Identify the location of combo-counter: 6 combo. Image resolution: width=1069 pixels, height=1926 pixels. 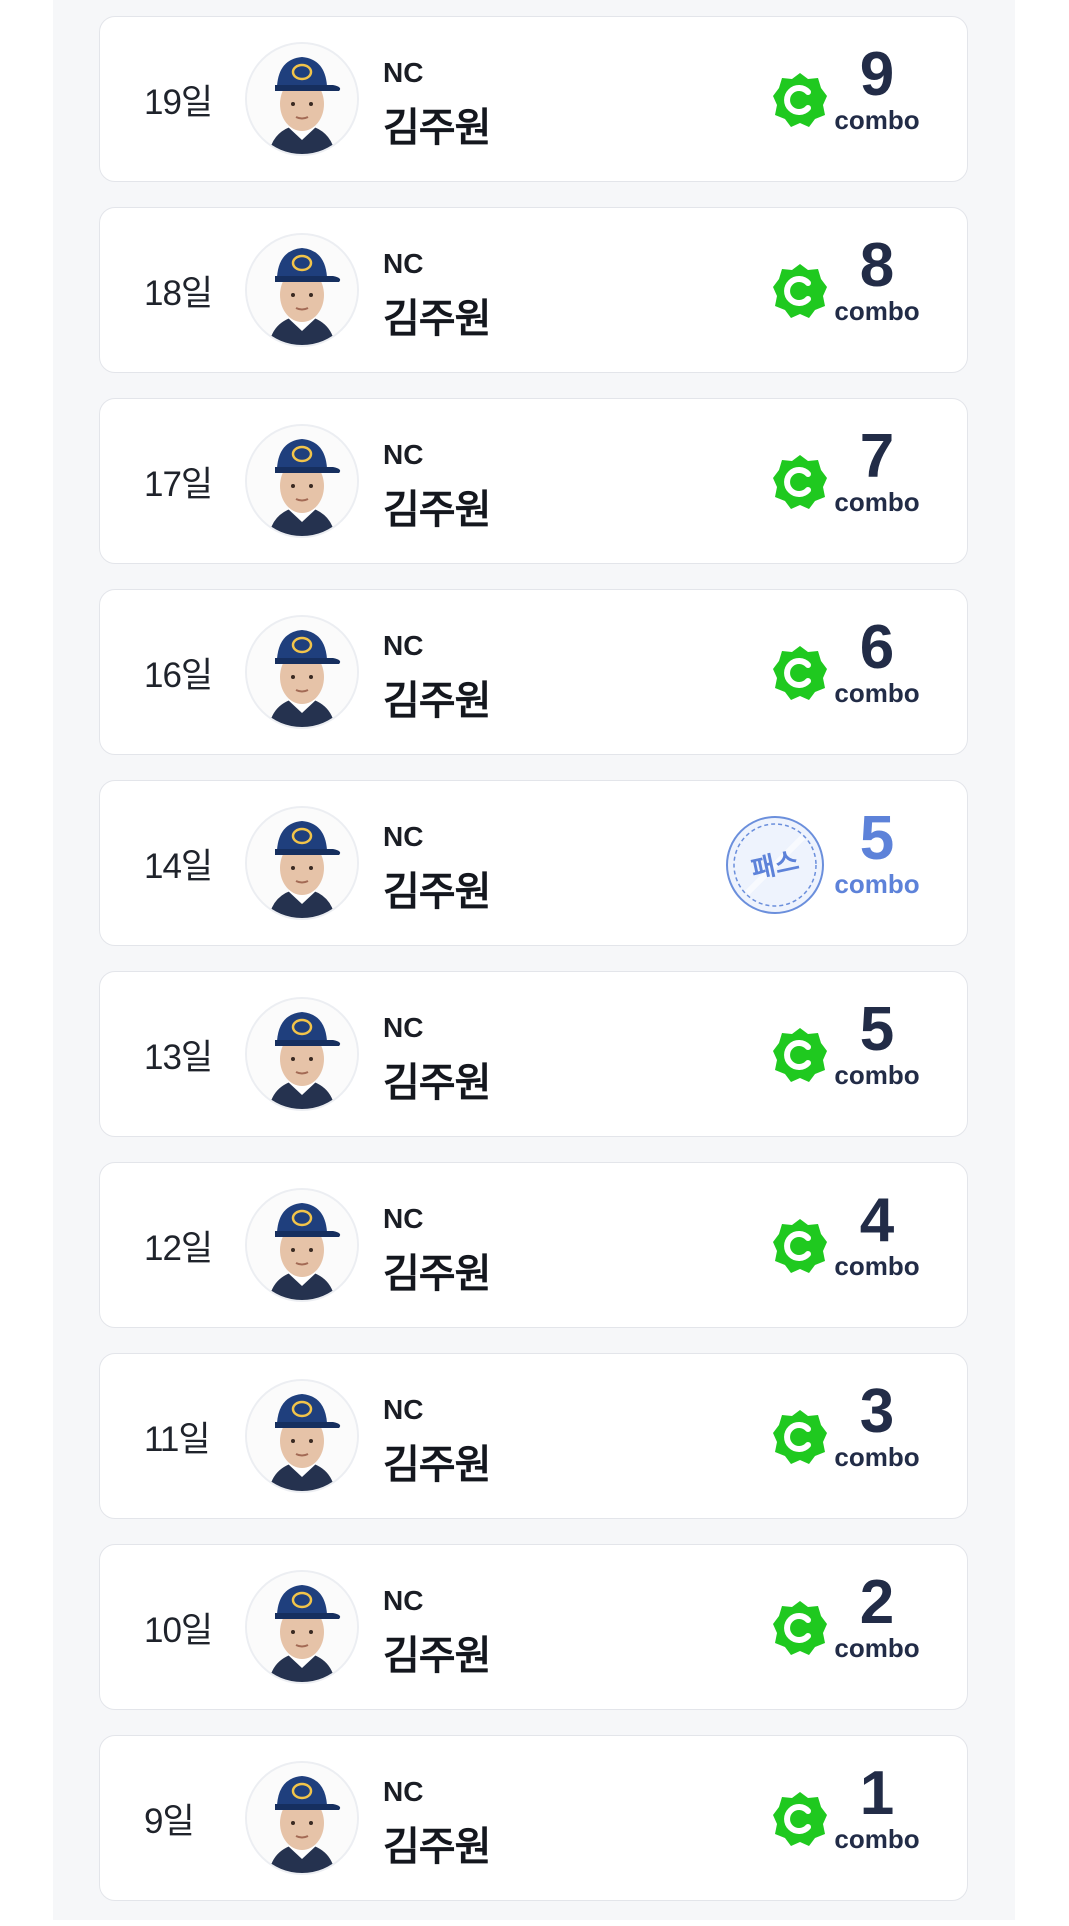
(877, 660).